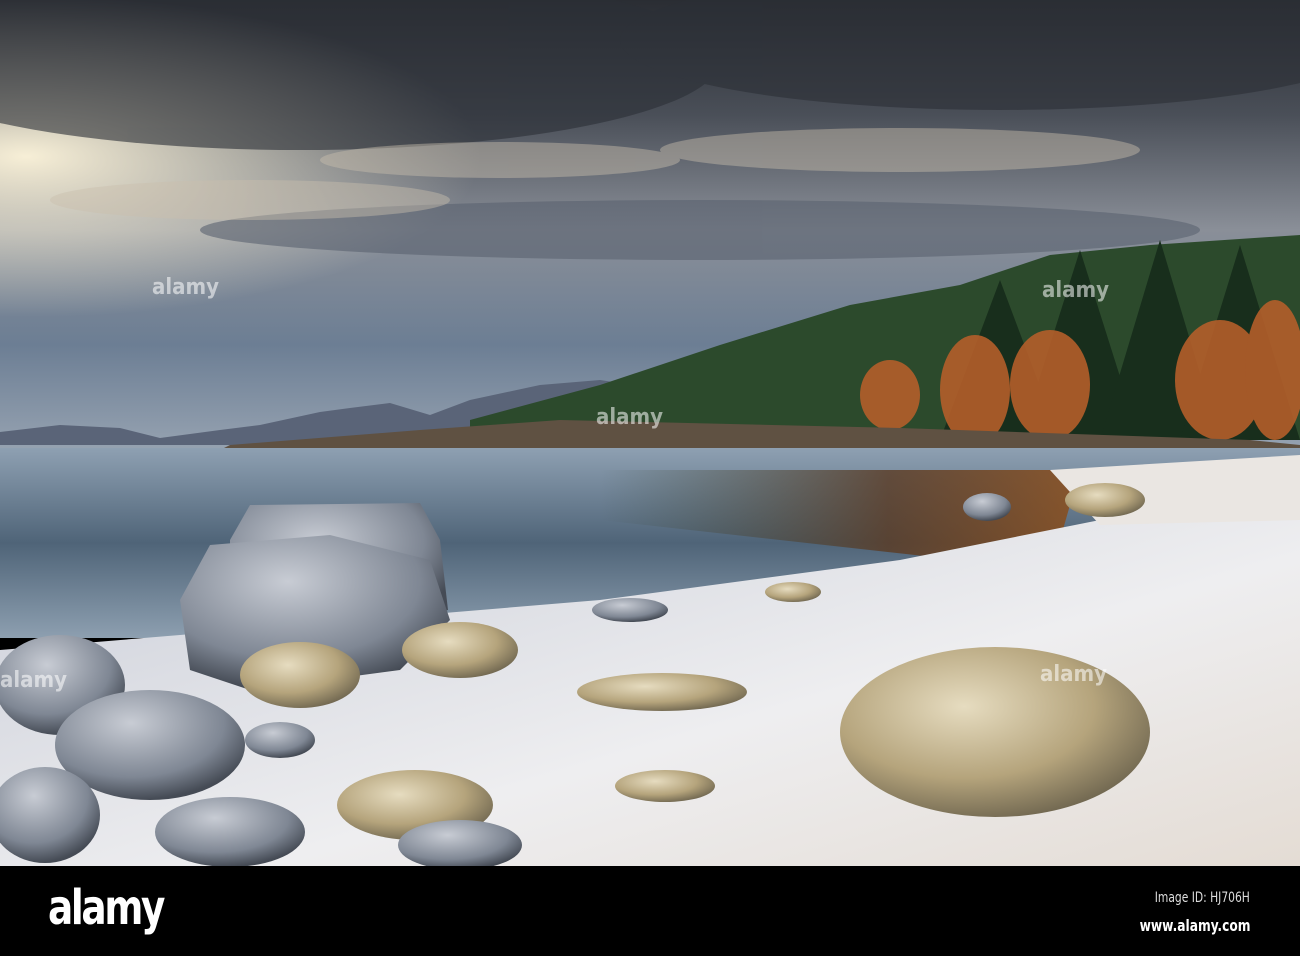 Image resolution: width=1300 pixels, height=956 pixels. What do you see at coordinates (1194, 925) in the screenshot?
I see `site-url: www.alamy.com` at bounding box center [1194, 925].